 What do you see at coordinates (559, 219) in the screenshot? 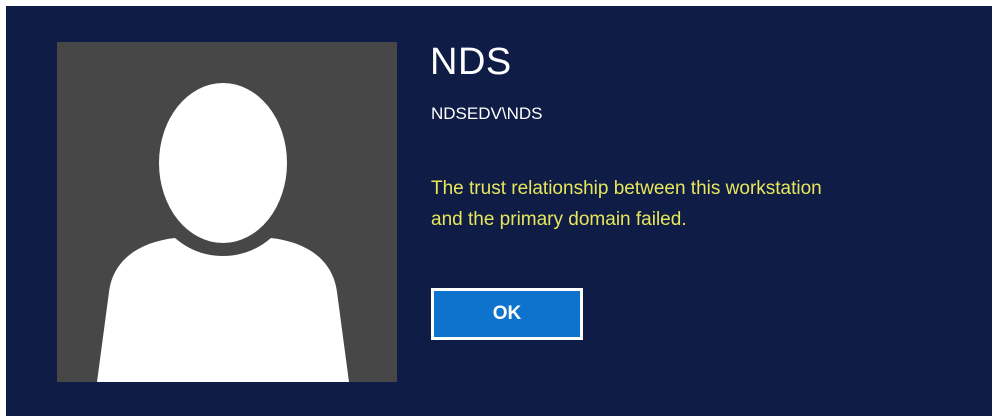
I see `error-message-line-2: and the primary domain failed.` at bounding box center [559, 219].